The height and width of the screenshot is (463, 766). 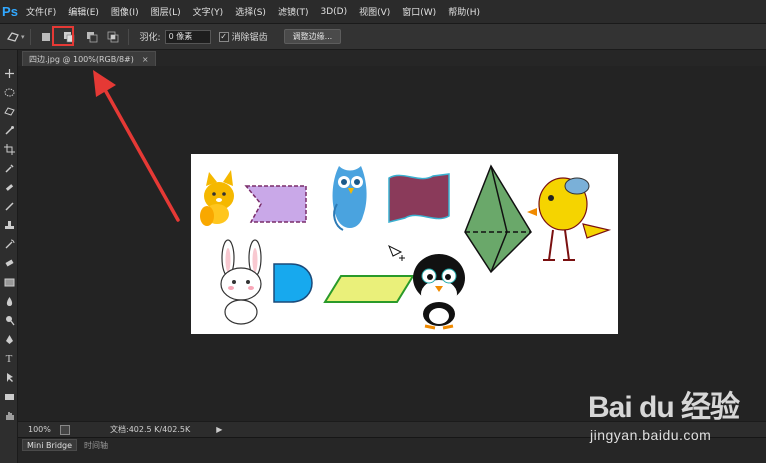 What do you see at coordinates (187, 36) in the screenshot?
I see `feather-input` at bounding box center [187, 36].